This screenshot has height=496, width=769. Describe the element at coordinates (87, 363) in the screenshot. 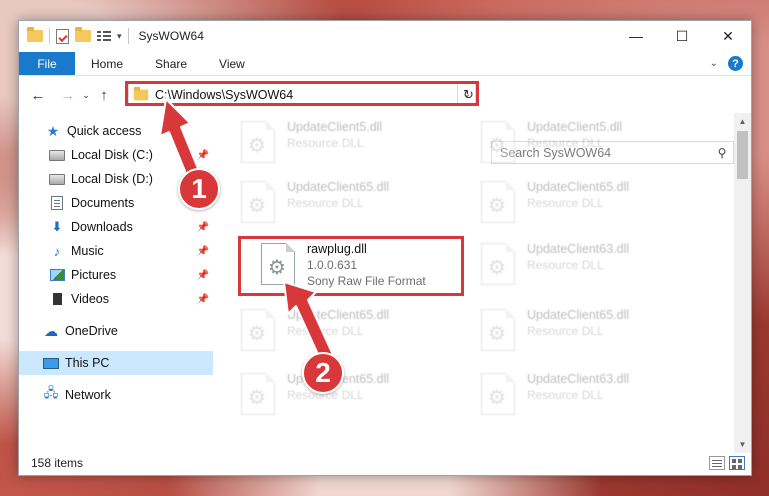

I see `sidebar-item-label: This PC` at that location.